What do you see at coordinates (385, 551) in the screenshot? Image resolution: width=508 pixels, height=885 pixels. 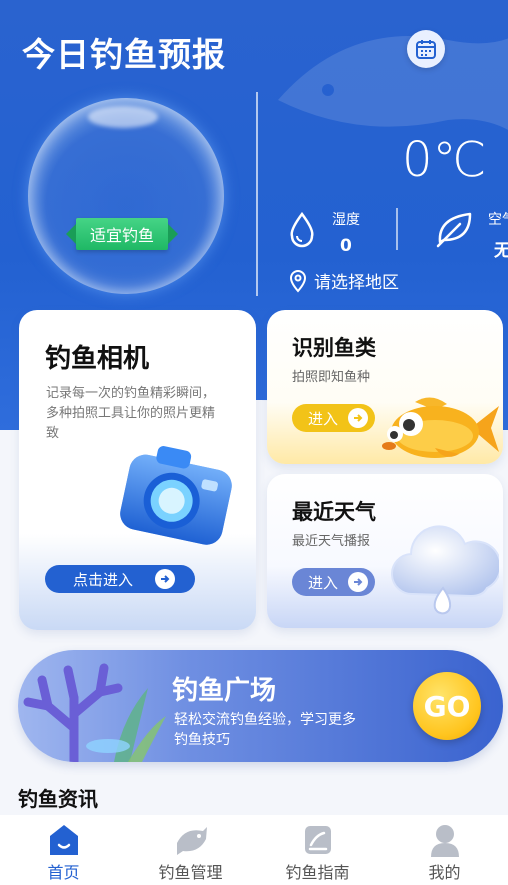 I see `recent-weather-card: 最近天气 最近天气播报 进入` at bounding box center [385, 551].